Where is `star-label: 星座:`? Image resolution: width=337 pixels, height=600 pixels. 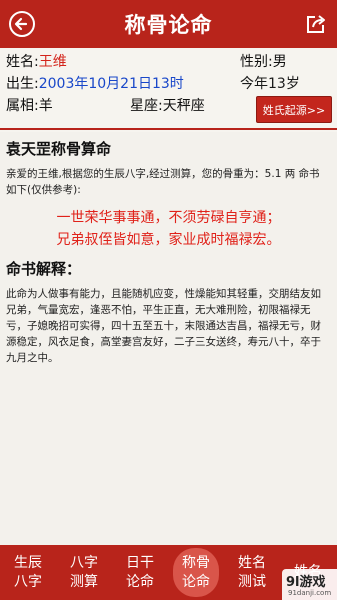
star-label: 星座: is located at coordinates (146, 106).